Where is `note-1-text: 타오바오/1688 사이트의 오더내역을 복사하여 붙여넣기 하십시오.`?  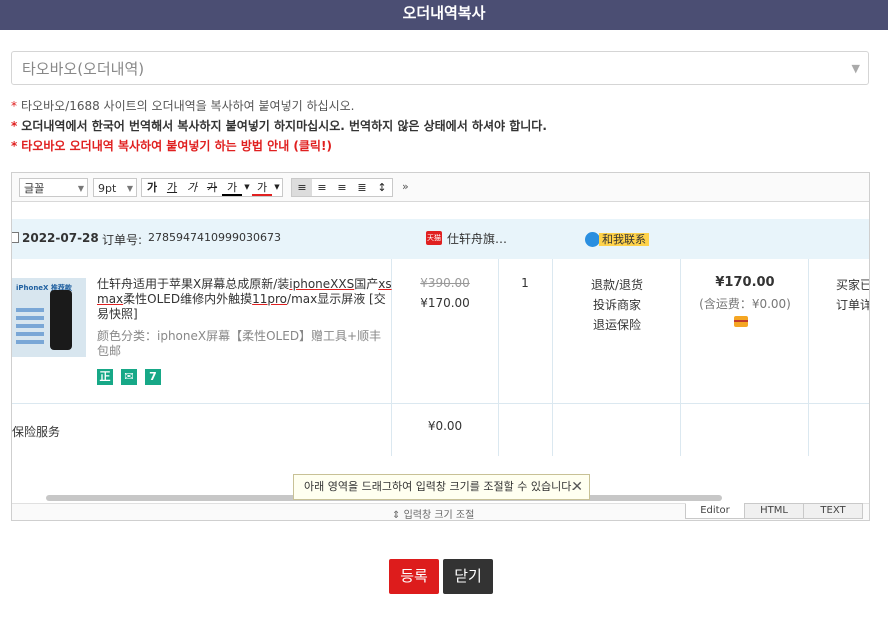
note-1-text: 타오바오/1688 사이트의 오더내역을 복사하여 붙여넣기 하십시오. is located at coordinates (188, 106).